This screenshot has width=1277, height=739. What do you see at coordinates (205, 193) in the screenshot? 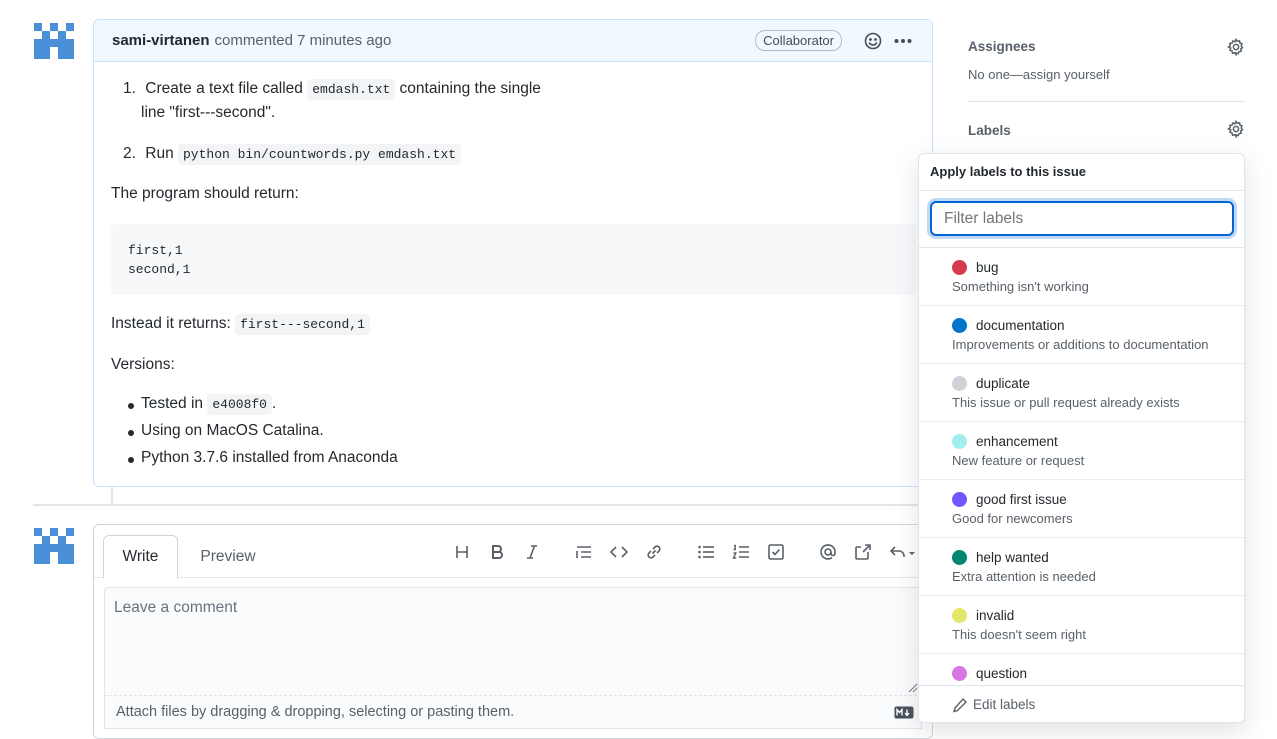
I see `paragraph: The program should return:` at bounding box center [205, 193].